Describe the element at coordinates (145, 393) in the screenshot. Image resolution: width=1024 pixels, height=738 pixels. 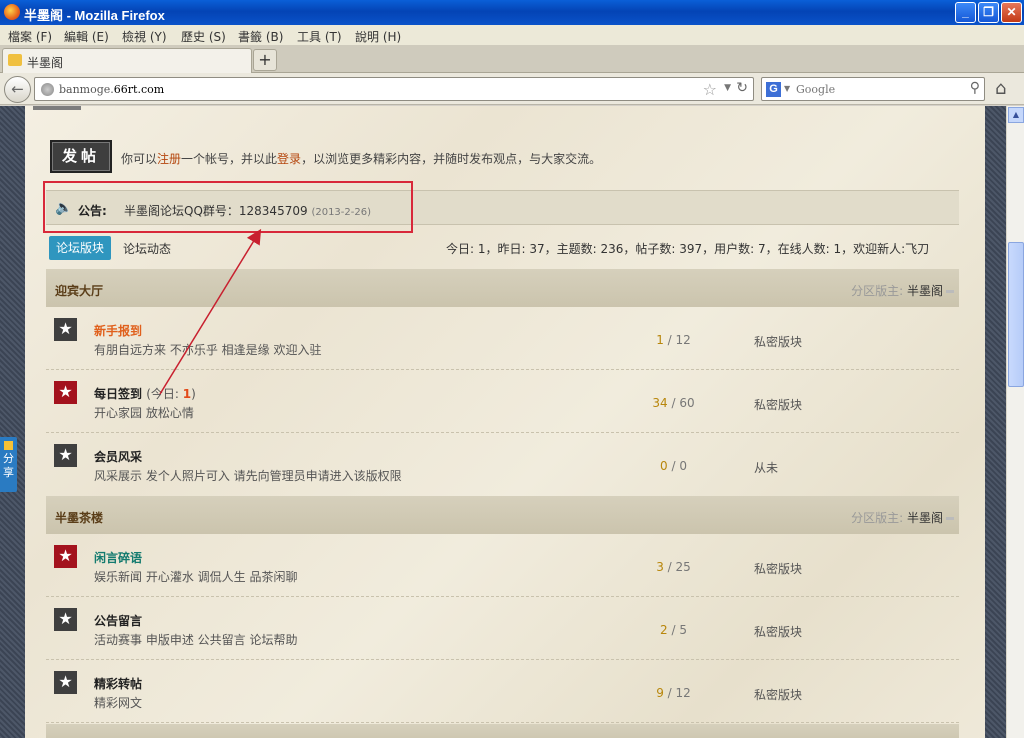
I see `forum-name: 每日签到 (今日: 1)` at that location.